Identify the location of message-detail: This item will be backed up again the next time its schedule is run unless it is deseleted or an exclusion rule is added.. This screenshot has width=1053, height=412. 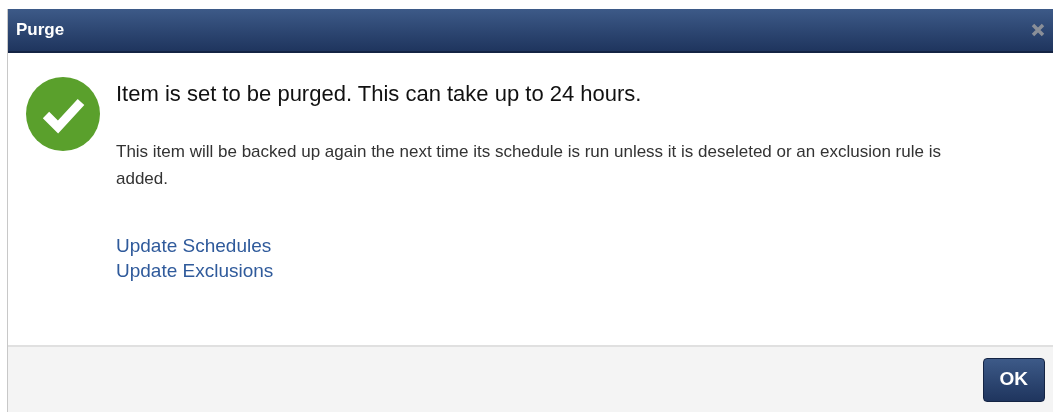
(529, 165).